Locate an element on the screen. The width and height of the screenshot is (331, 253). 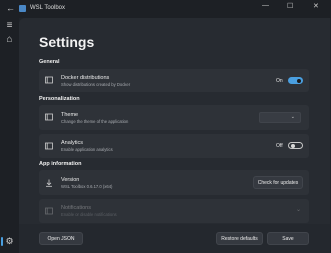
section-personalization: Personalization is located at coordinates (59, 99).